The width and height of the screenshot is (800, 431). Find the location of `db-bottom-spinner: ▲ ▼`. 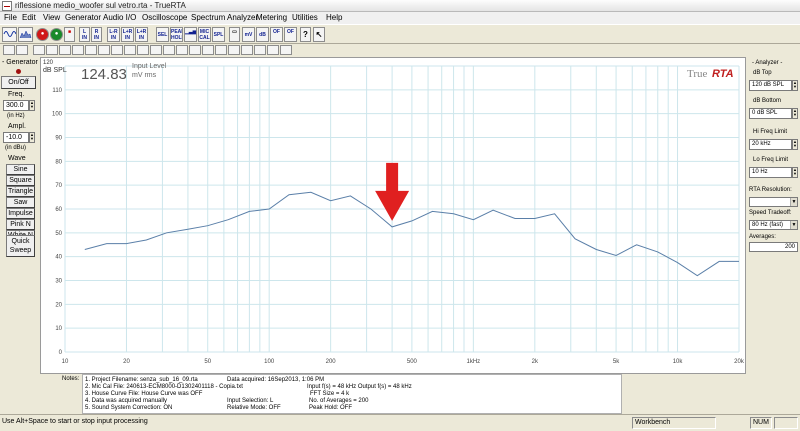

db-bottom-spinner: ▲ ▼ is located at coordinates (795, 113).